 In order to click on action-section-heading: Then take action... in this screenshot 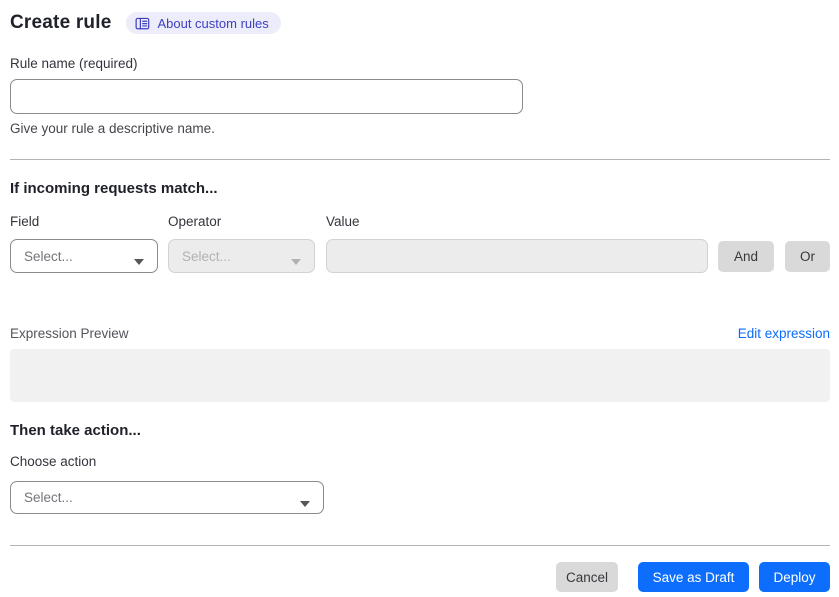, I will do `click(75, 430)`.